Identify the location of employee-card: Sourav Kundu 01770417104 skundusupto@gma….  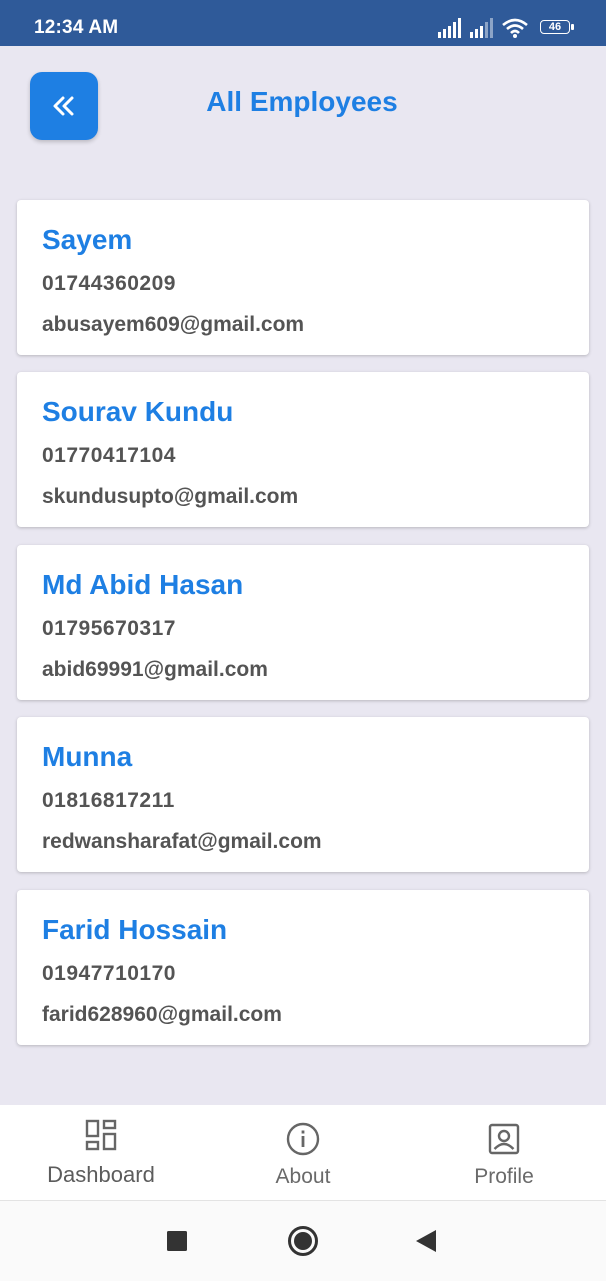
(303, 449).